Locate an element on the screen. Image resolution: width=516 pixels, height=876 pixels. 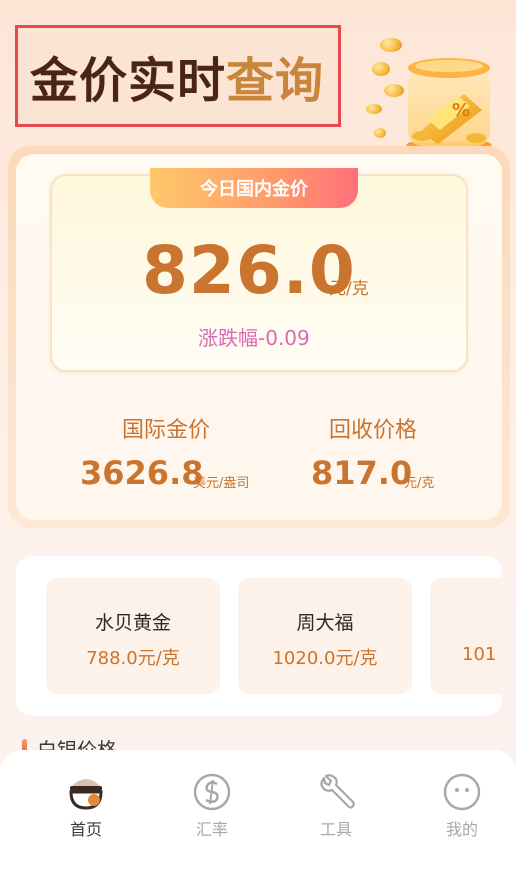
nav-tab-mine: 我的 is located at coordinates (462, 806).